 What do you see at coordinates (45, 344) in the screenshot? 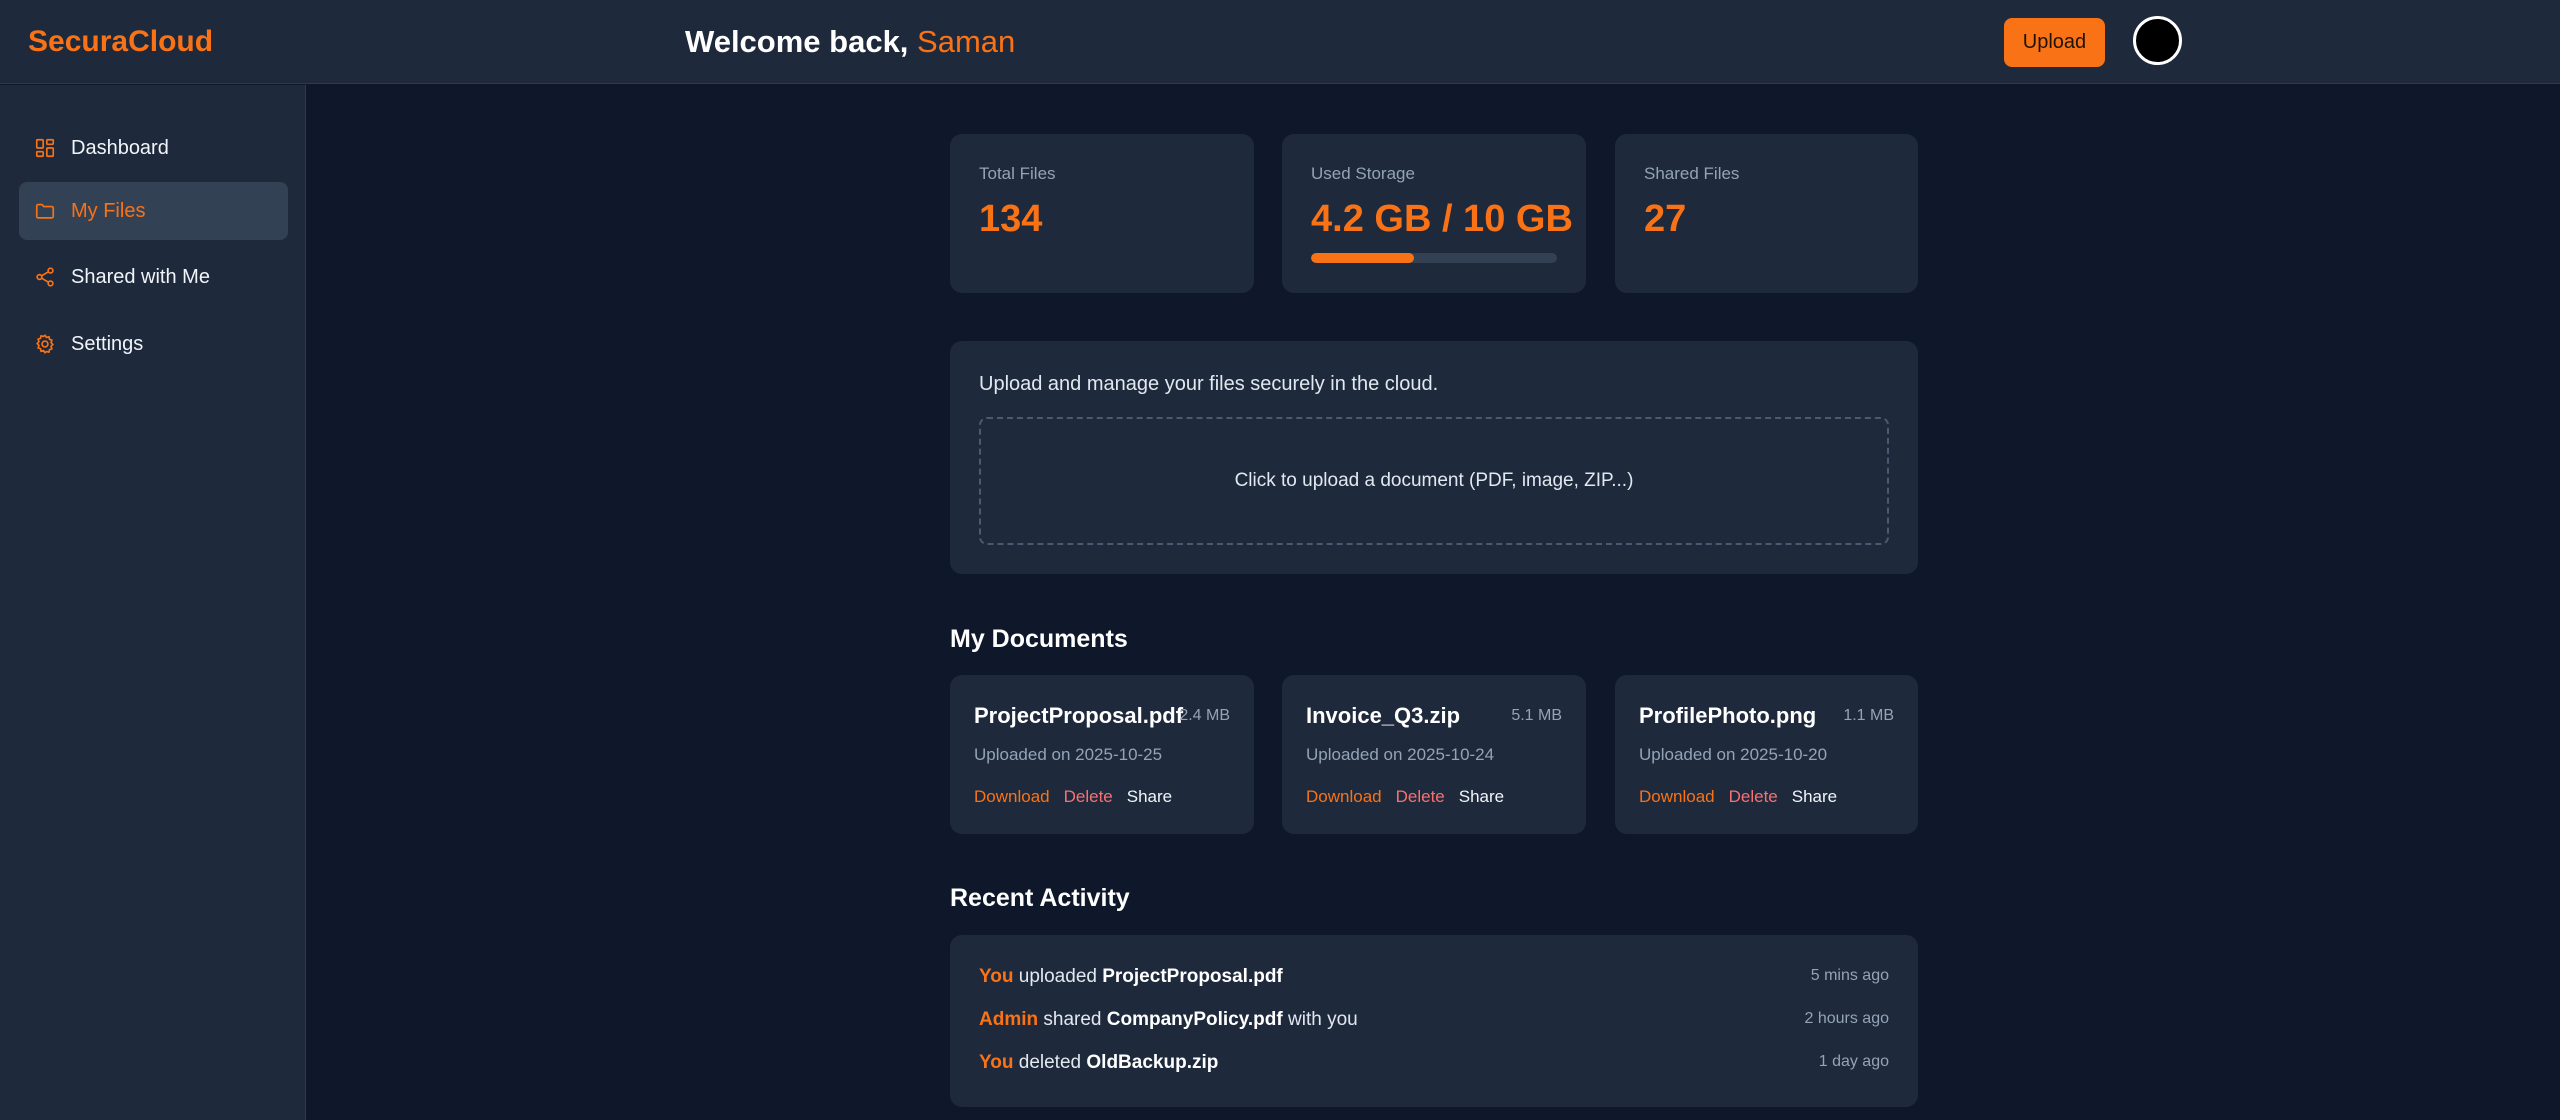
I see `gear-icon` at bounding box center [45, 344].